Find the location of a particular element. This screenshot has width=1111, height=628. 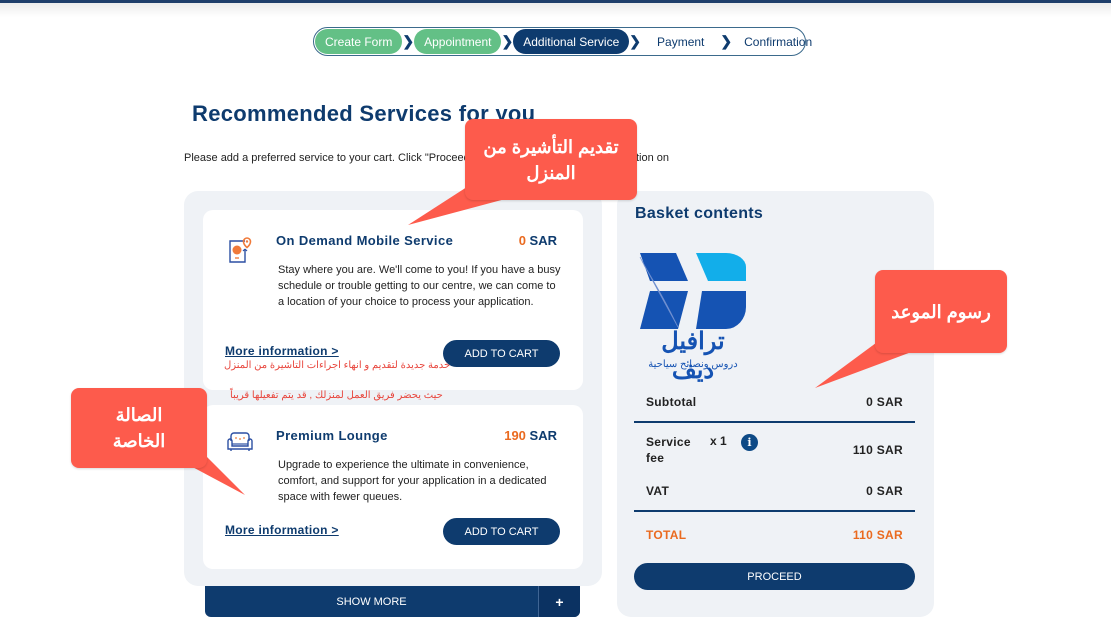

callout-private-lounge: الصالة الخاصة is located at coordinates (139, 428).